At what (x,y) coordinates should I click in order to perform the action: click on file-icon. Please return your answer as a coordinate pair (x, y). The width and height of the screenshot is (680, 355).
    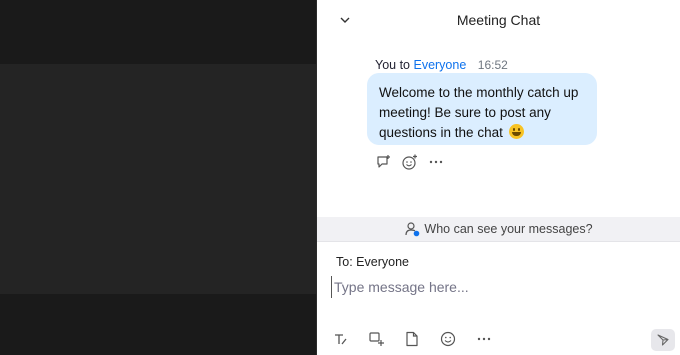
    Looking at the image, I should click on (412, 339).